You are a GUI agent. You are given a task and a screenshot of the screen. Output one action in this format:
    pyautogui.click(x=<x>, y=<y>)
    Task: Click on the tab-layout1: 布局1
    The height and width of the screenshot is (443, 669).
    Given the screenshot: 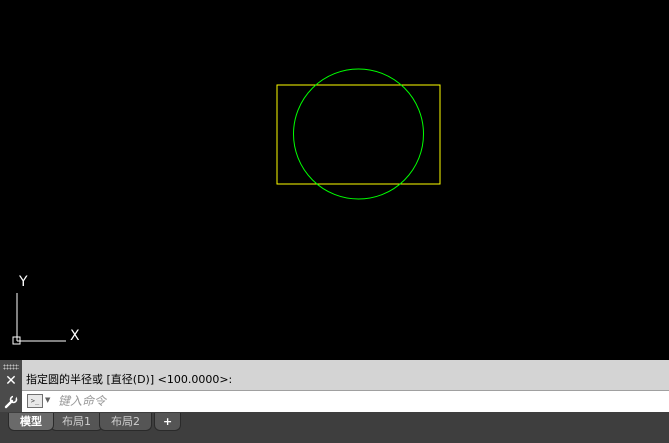 What is the action you would take?
    pyautogui.click(x=76, y=422)
    